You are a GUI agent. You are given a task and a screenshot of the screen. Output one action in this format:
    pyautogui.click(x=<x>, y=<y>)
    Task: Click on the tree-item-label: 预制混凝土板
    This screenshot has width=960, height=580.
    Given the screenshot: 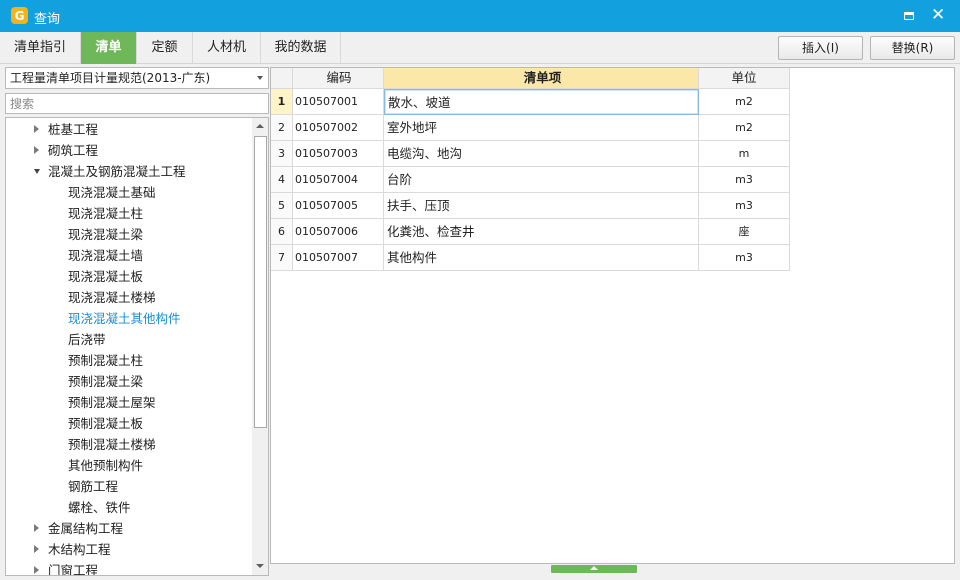 What is the action you would take?
    pyautogui.click(x=106, y=423)
    